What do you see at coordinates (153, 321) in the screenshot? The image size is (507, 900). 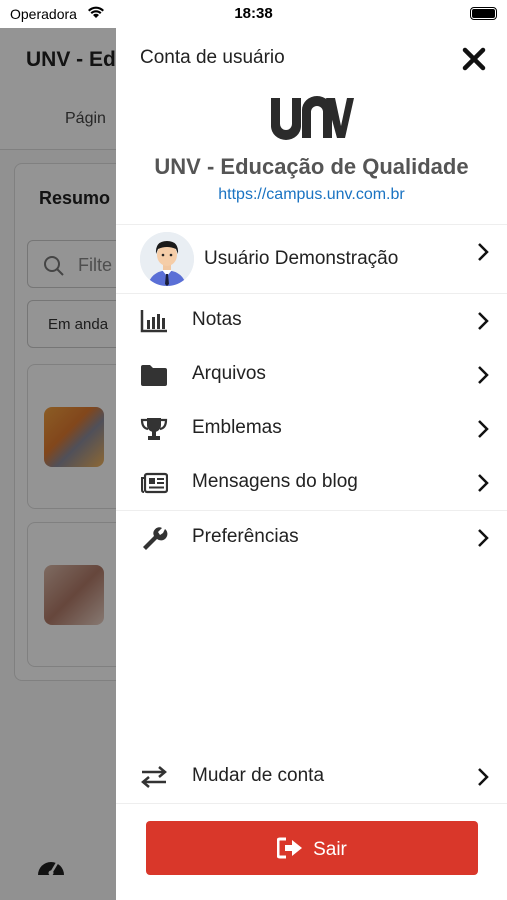 I see `chart-bar-icon` at bounding box center [153, 321].